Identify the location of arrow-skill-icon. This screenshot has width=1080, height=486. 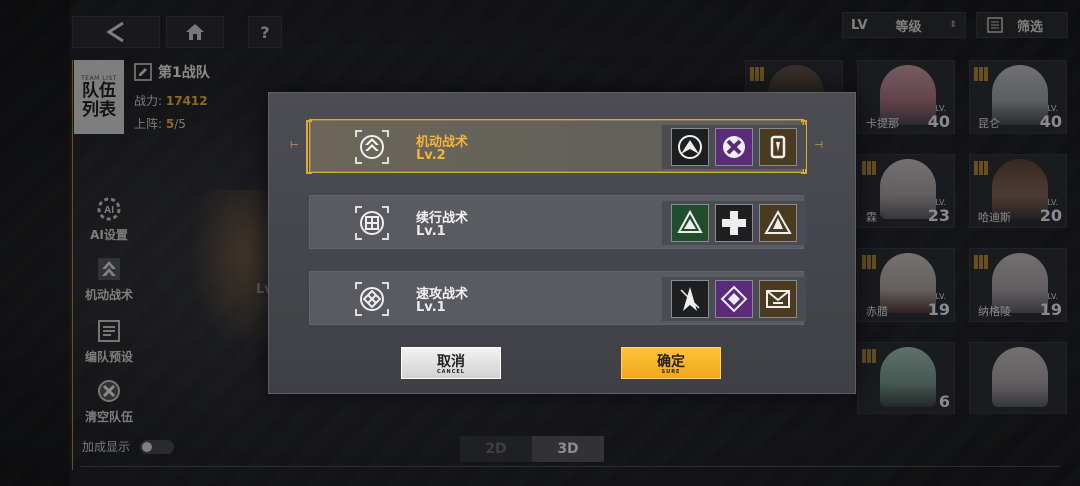
(690, 299).